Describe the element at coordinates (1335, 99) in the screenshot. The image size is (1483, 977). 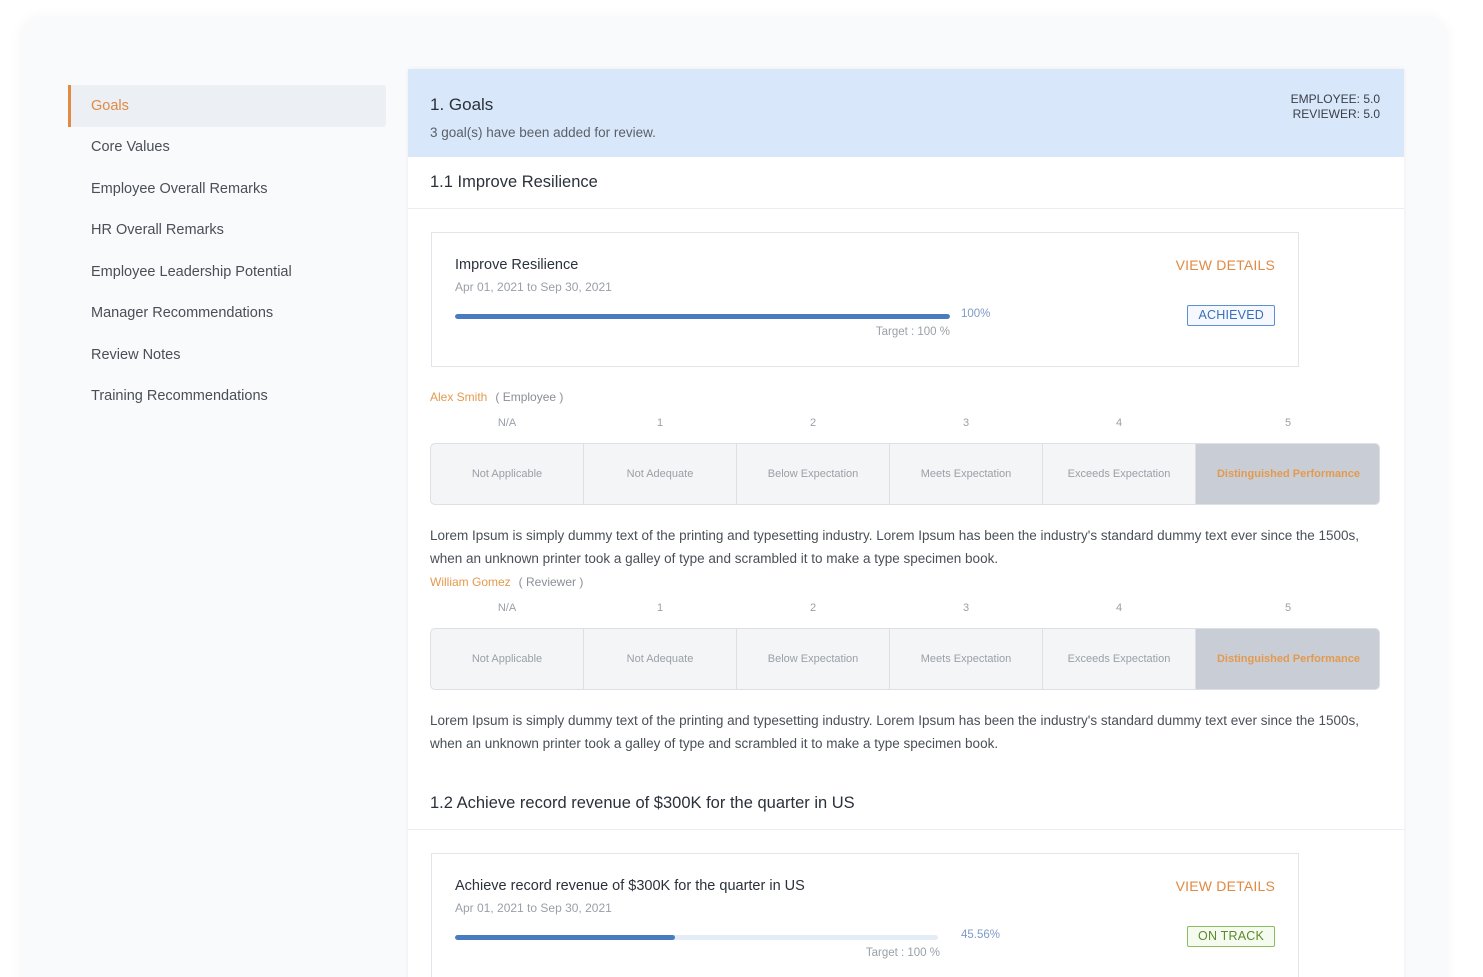
I see `employee-score: EMPLOYEE: 5.0` at that location.